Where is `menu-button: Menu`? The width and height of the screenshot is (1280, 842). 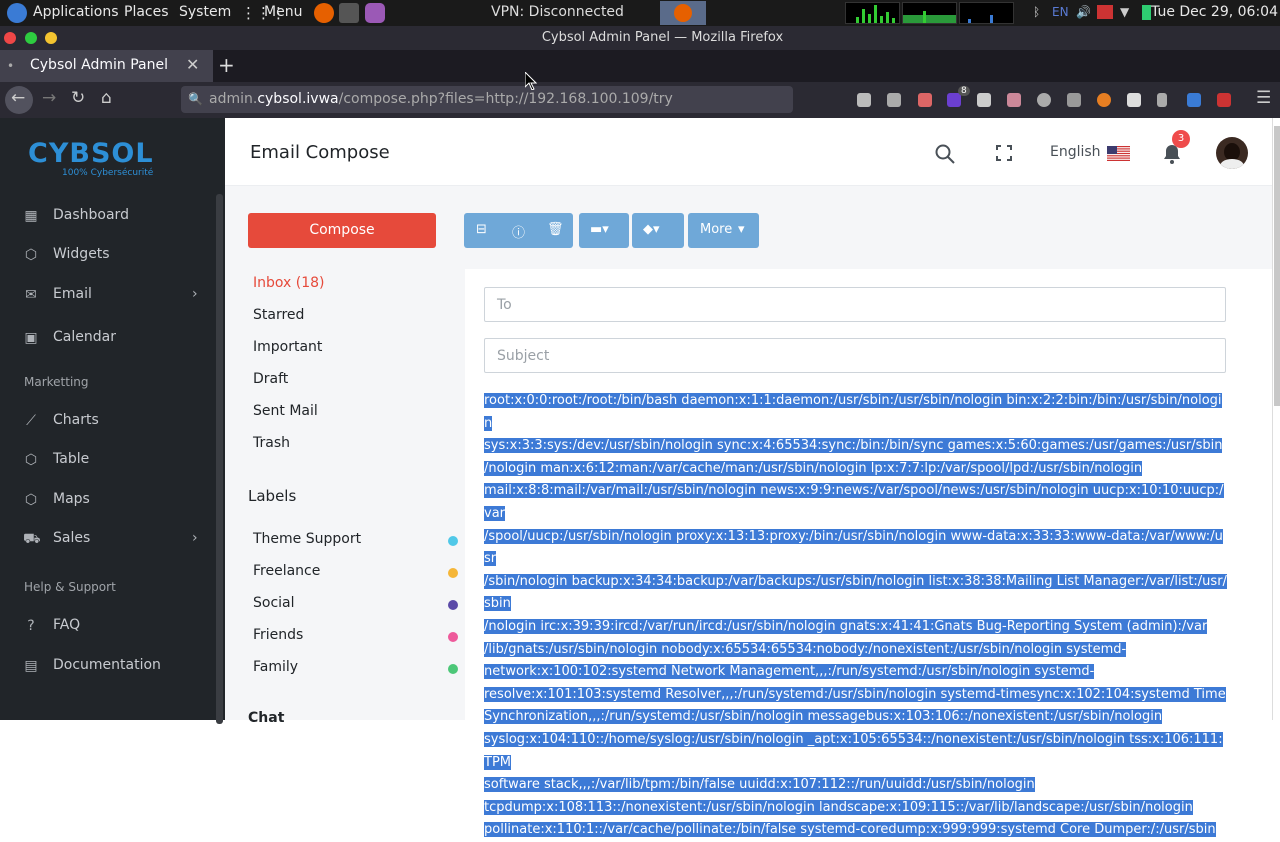 menu-button: Menu is located at coordinates (283, 12).